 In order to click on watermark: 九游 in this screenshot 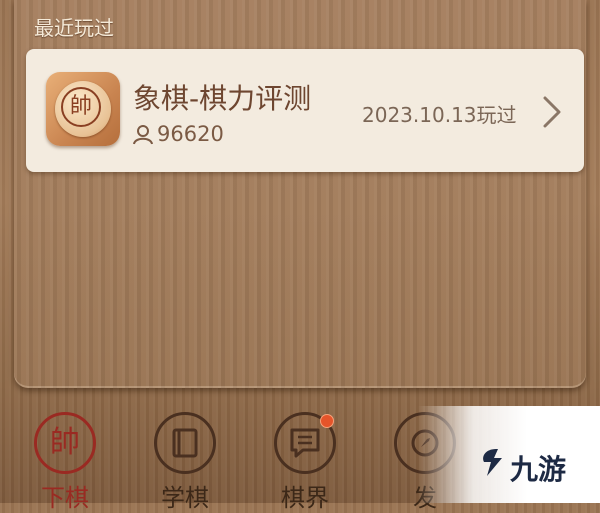, I will do `click(509, 454)`.